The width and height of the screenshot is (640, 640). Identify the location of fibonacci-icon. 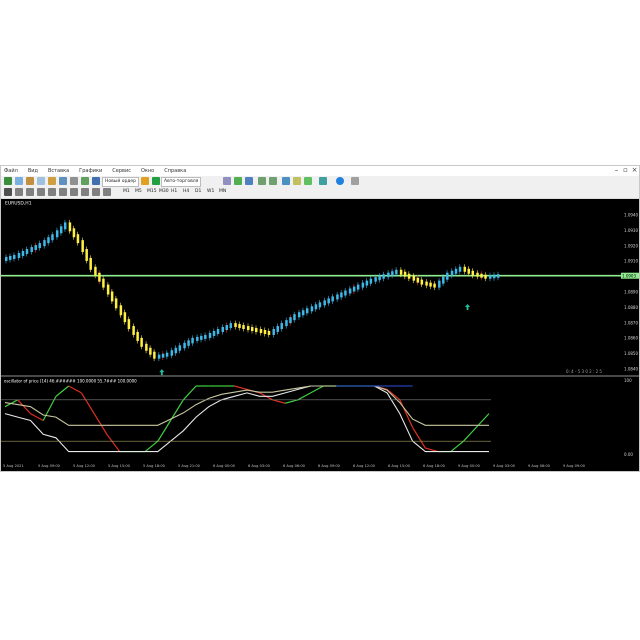
(74, 192).